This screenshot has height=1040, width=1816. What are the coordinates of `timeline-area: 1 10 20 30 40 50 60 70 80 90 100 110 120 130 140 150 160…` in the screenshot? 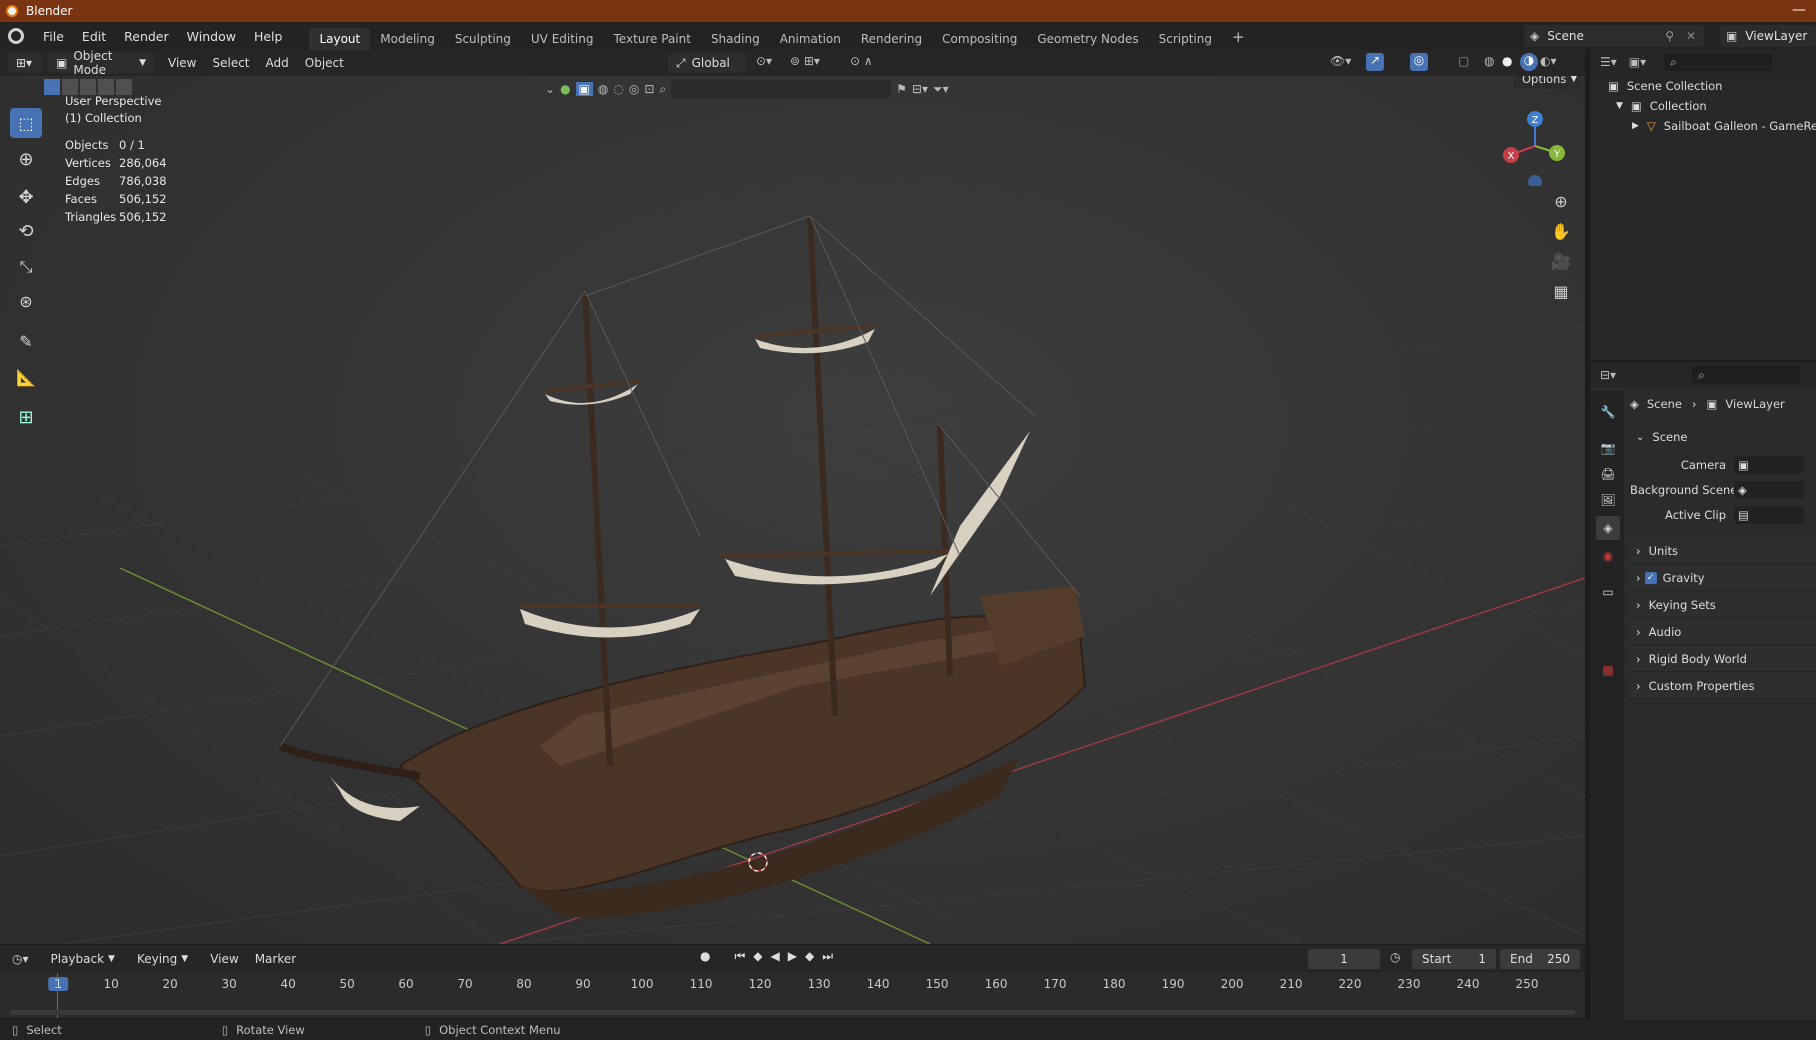 It's located at (792, 995).